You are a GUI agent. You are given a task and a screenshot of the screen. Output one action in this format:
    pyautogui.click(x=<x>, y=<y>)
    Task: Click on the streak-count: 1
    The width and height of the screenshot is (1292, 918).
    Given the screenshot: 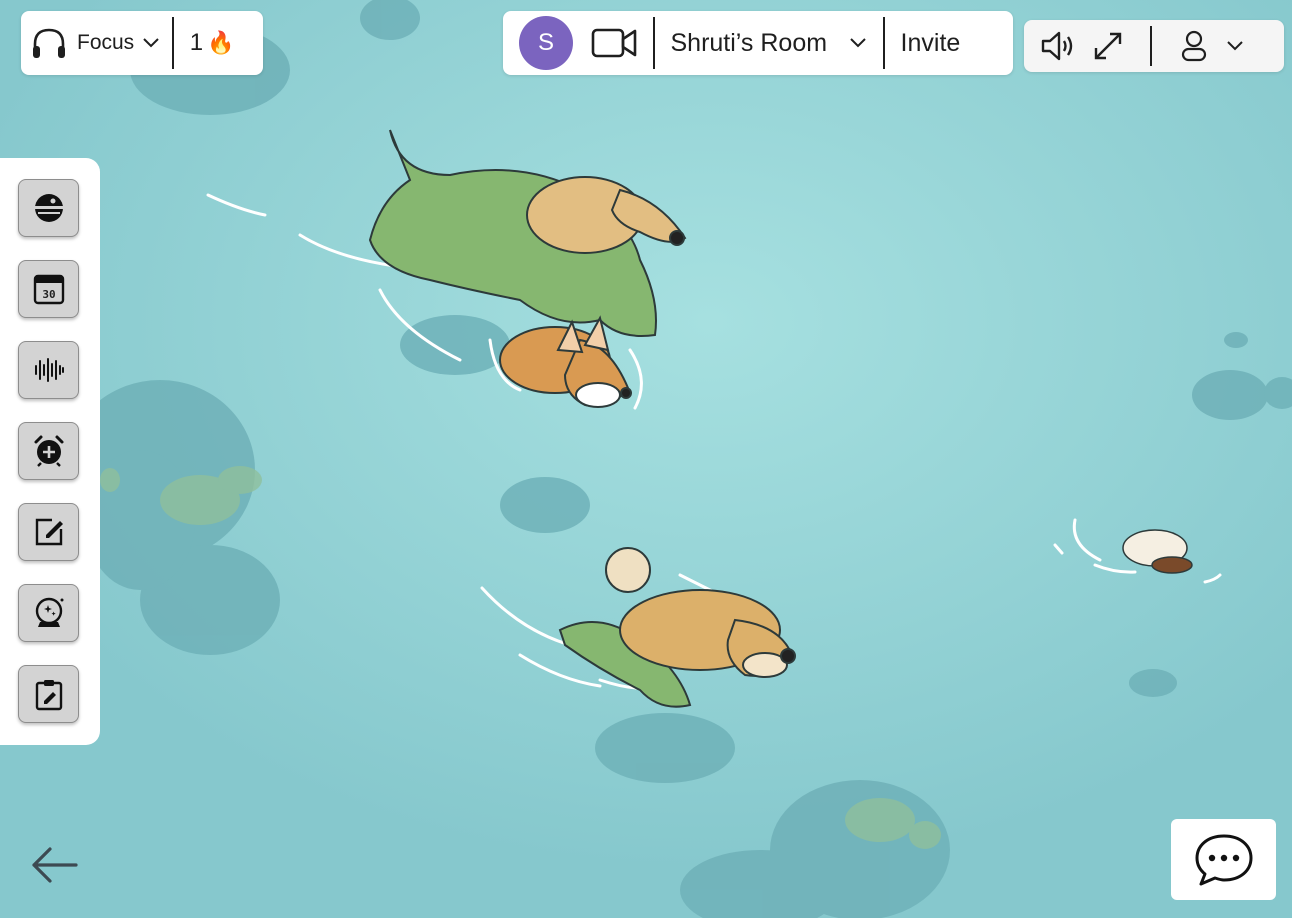 What is the action you would take?
    pyautogui.click(x=196, y=42)
    